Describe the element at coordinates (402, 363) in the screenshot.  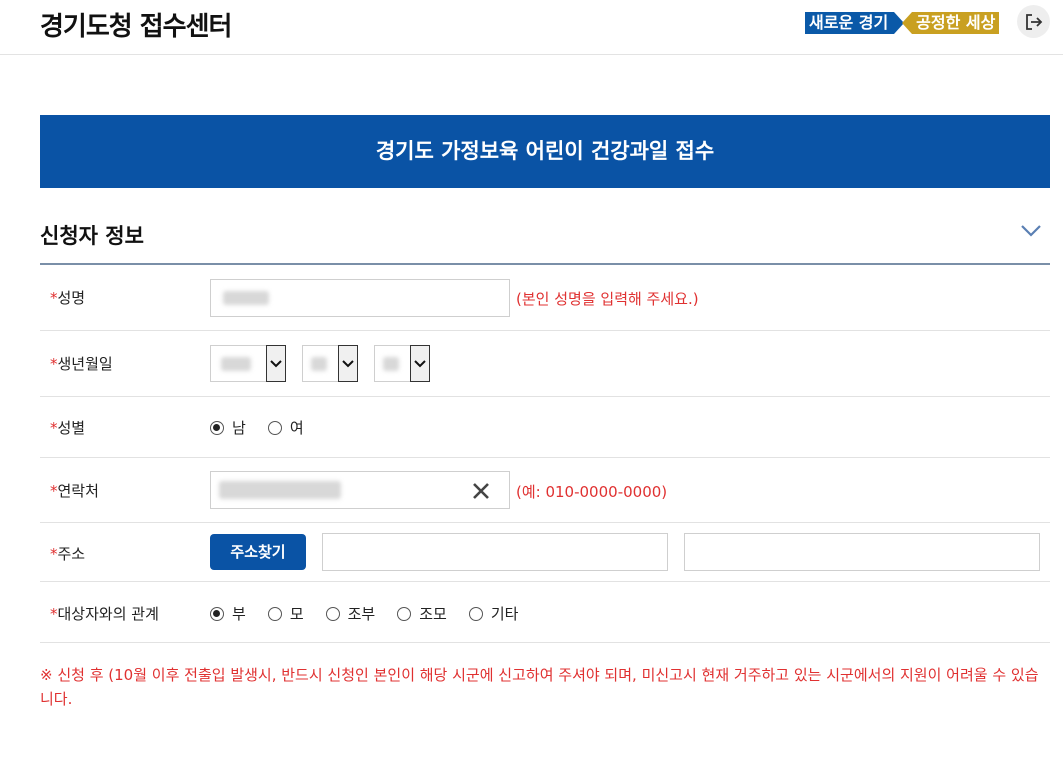
I see `birth-day-select` at that location.